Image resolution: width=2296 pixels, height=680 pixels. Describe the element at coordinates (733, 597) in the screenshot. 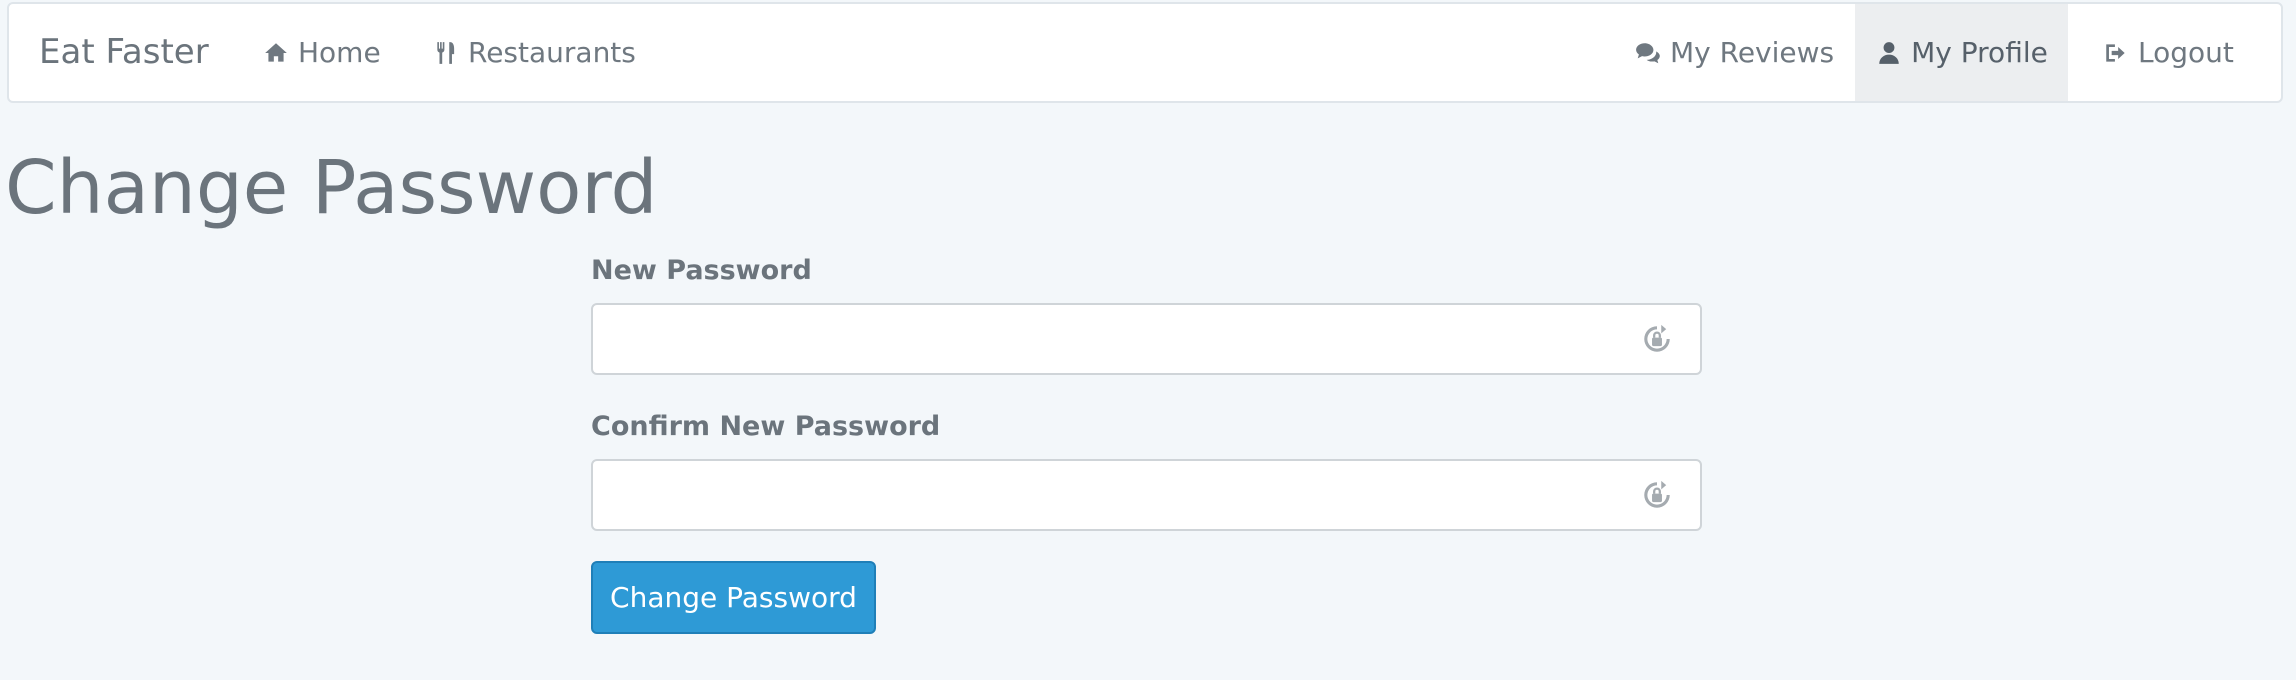

I see `change-password-button: Change Password` at that location.